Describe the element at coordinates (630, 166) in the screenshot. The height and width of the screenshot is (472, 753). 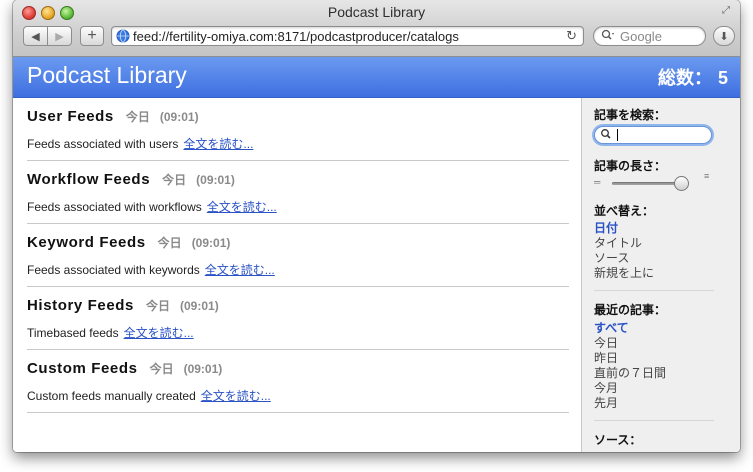
I see `article-length-label: 記事の長さ：` at that location.